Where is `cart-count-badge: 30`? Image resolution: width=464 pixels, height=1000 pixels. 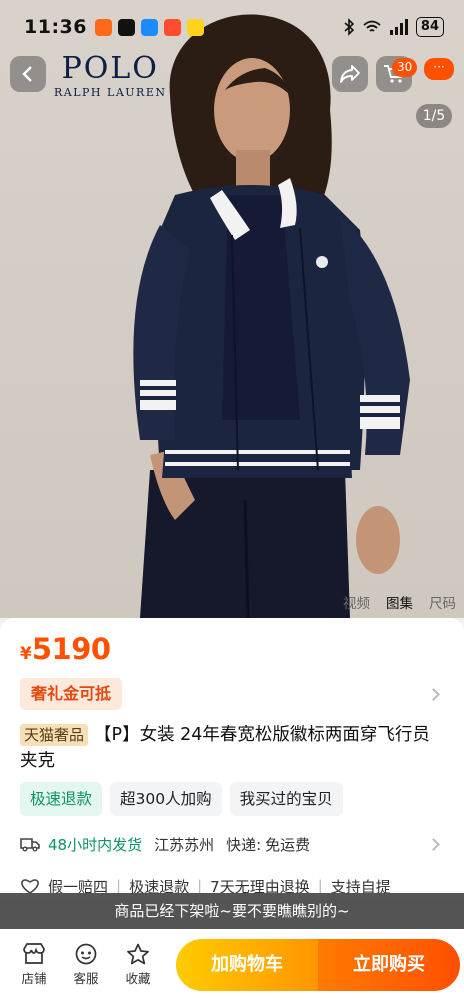 cart-count-badge: 30 is located at coordinates (405, 67).